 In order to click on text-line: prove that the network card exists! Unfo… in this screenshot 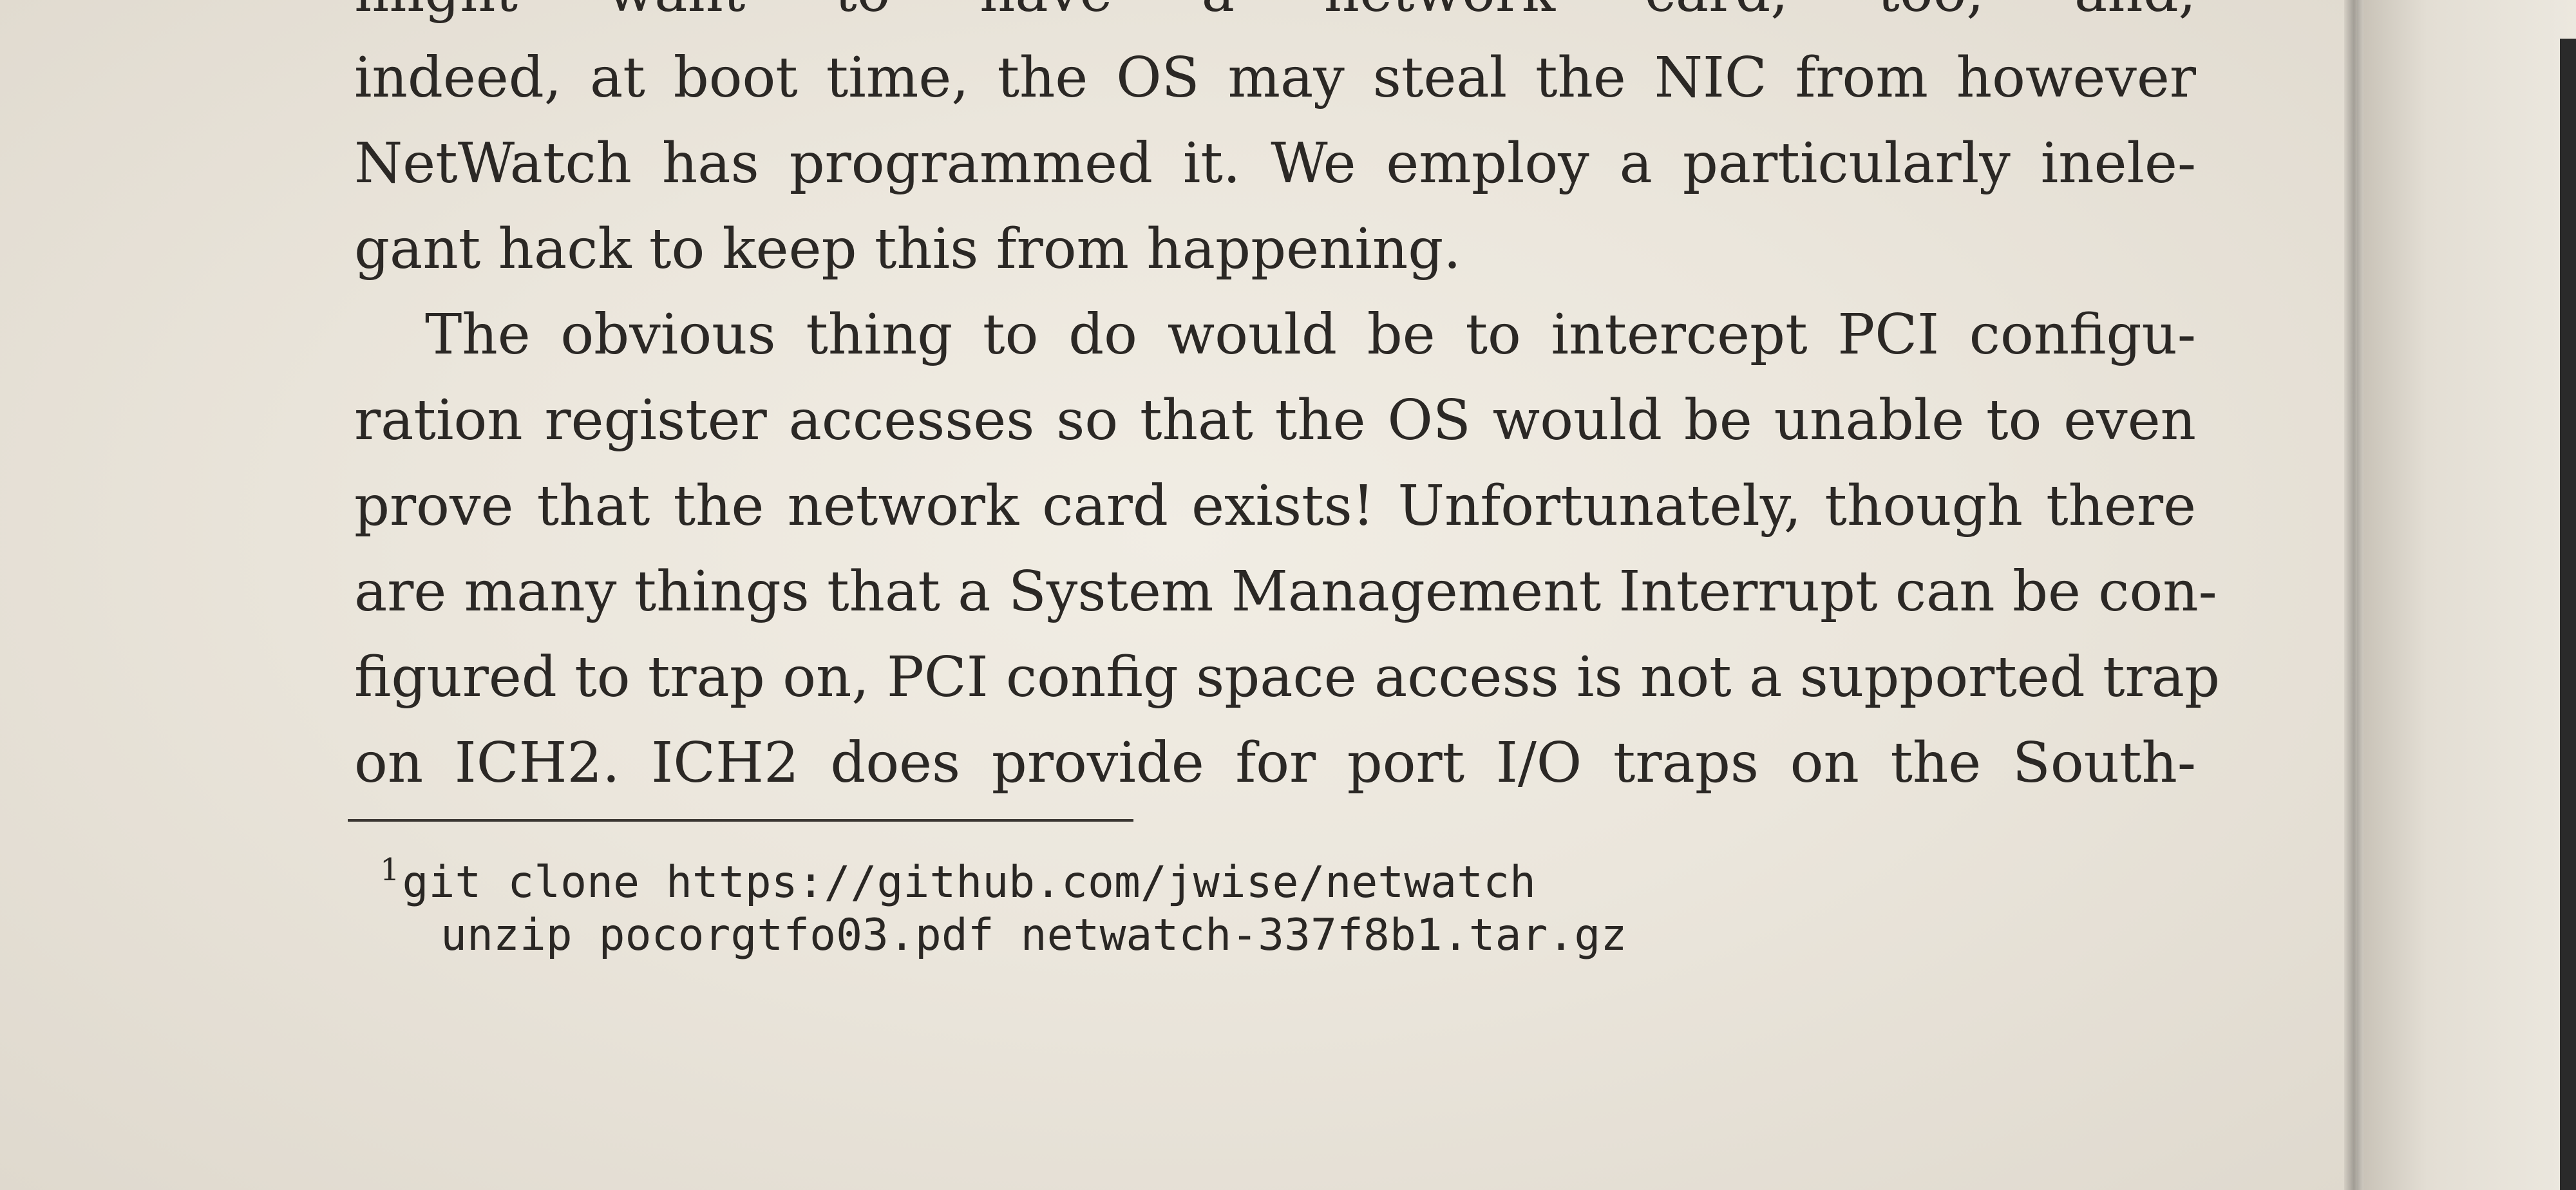, I will do `click(1275, 506)`.